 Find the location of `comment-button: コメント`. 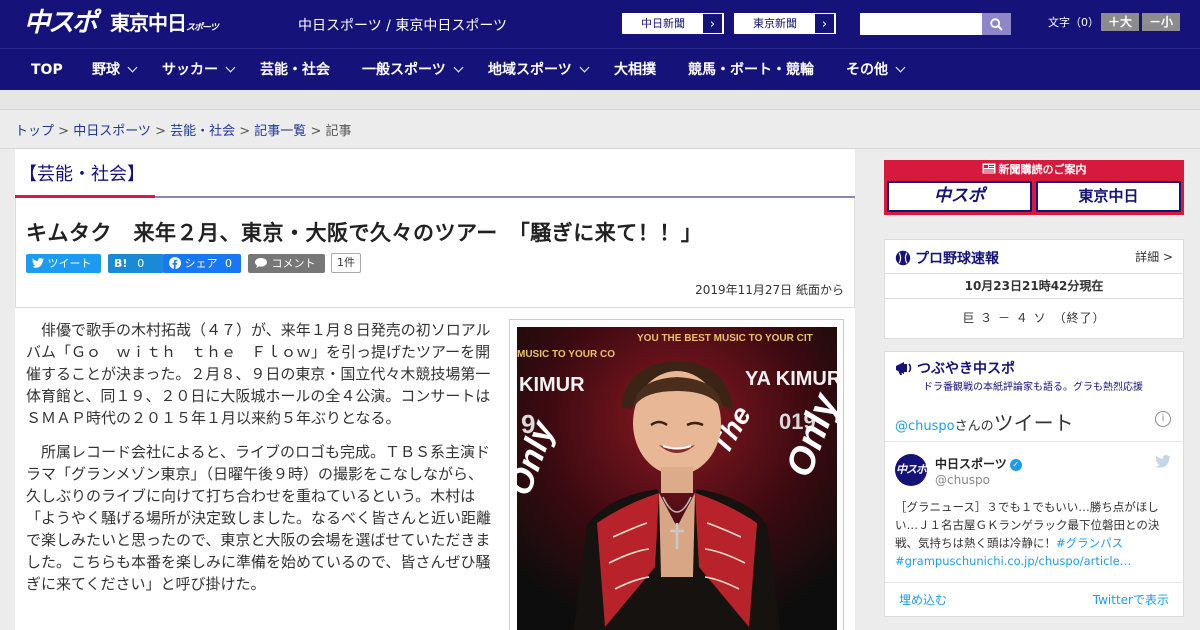

comment-button: コメント is located at coordinates (286, 263).